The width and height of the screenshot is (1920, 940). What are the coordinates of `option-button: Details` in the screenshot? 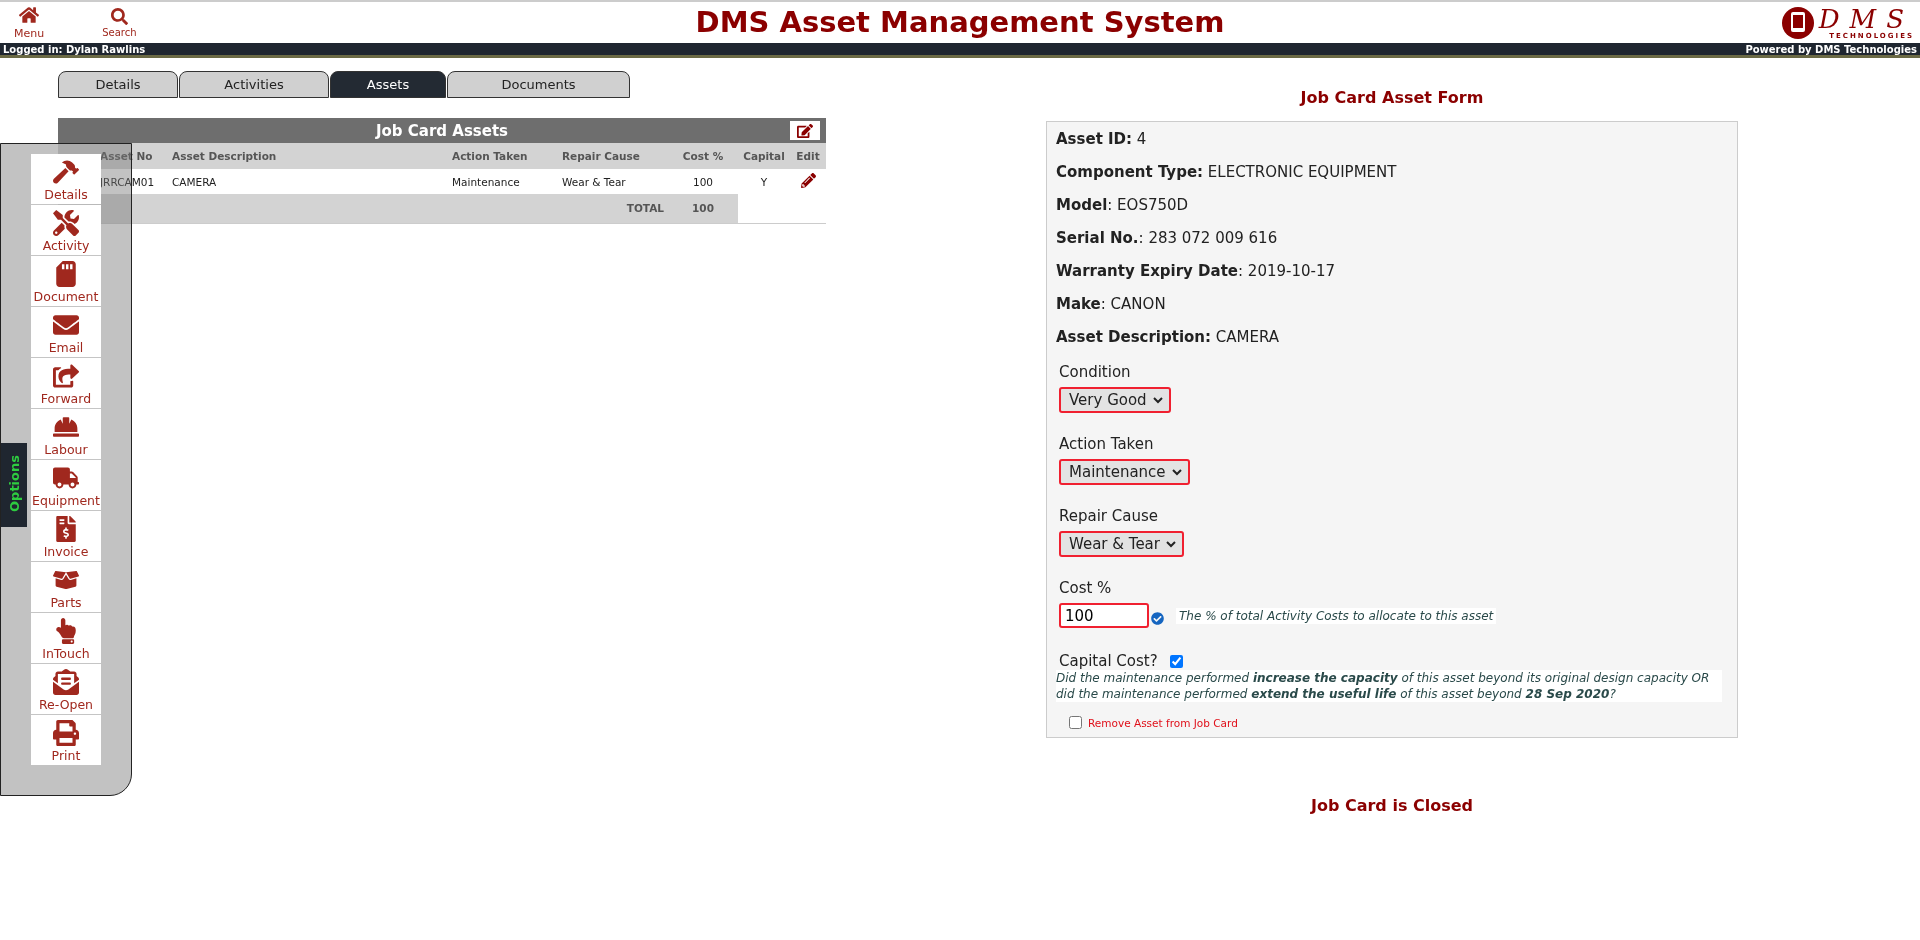 It's located at (66, 179).